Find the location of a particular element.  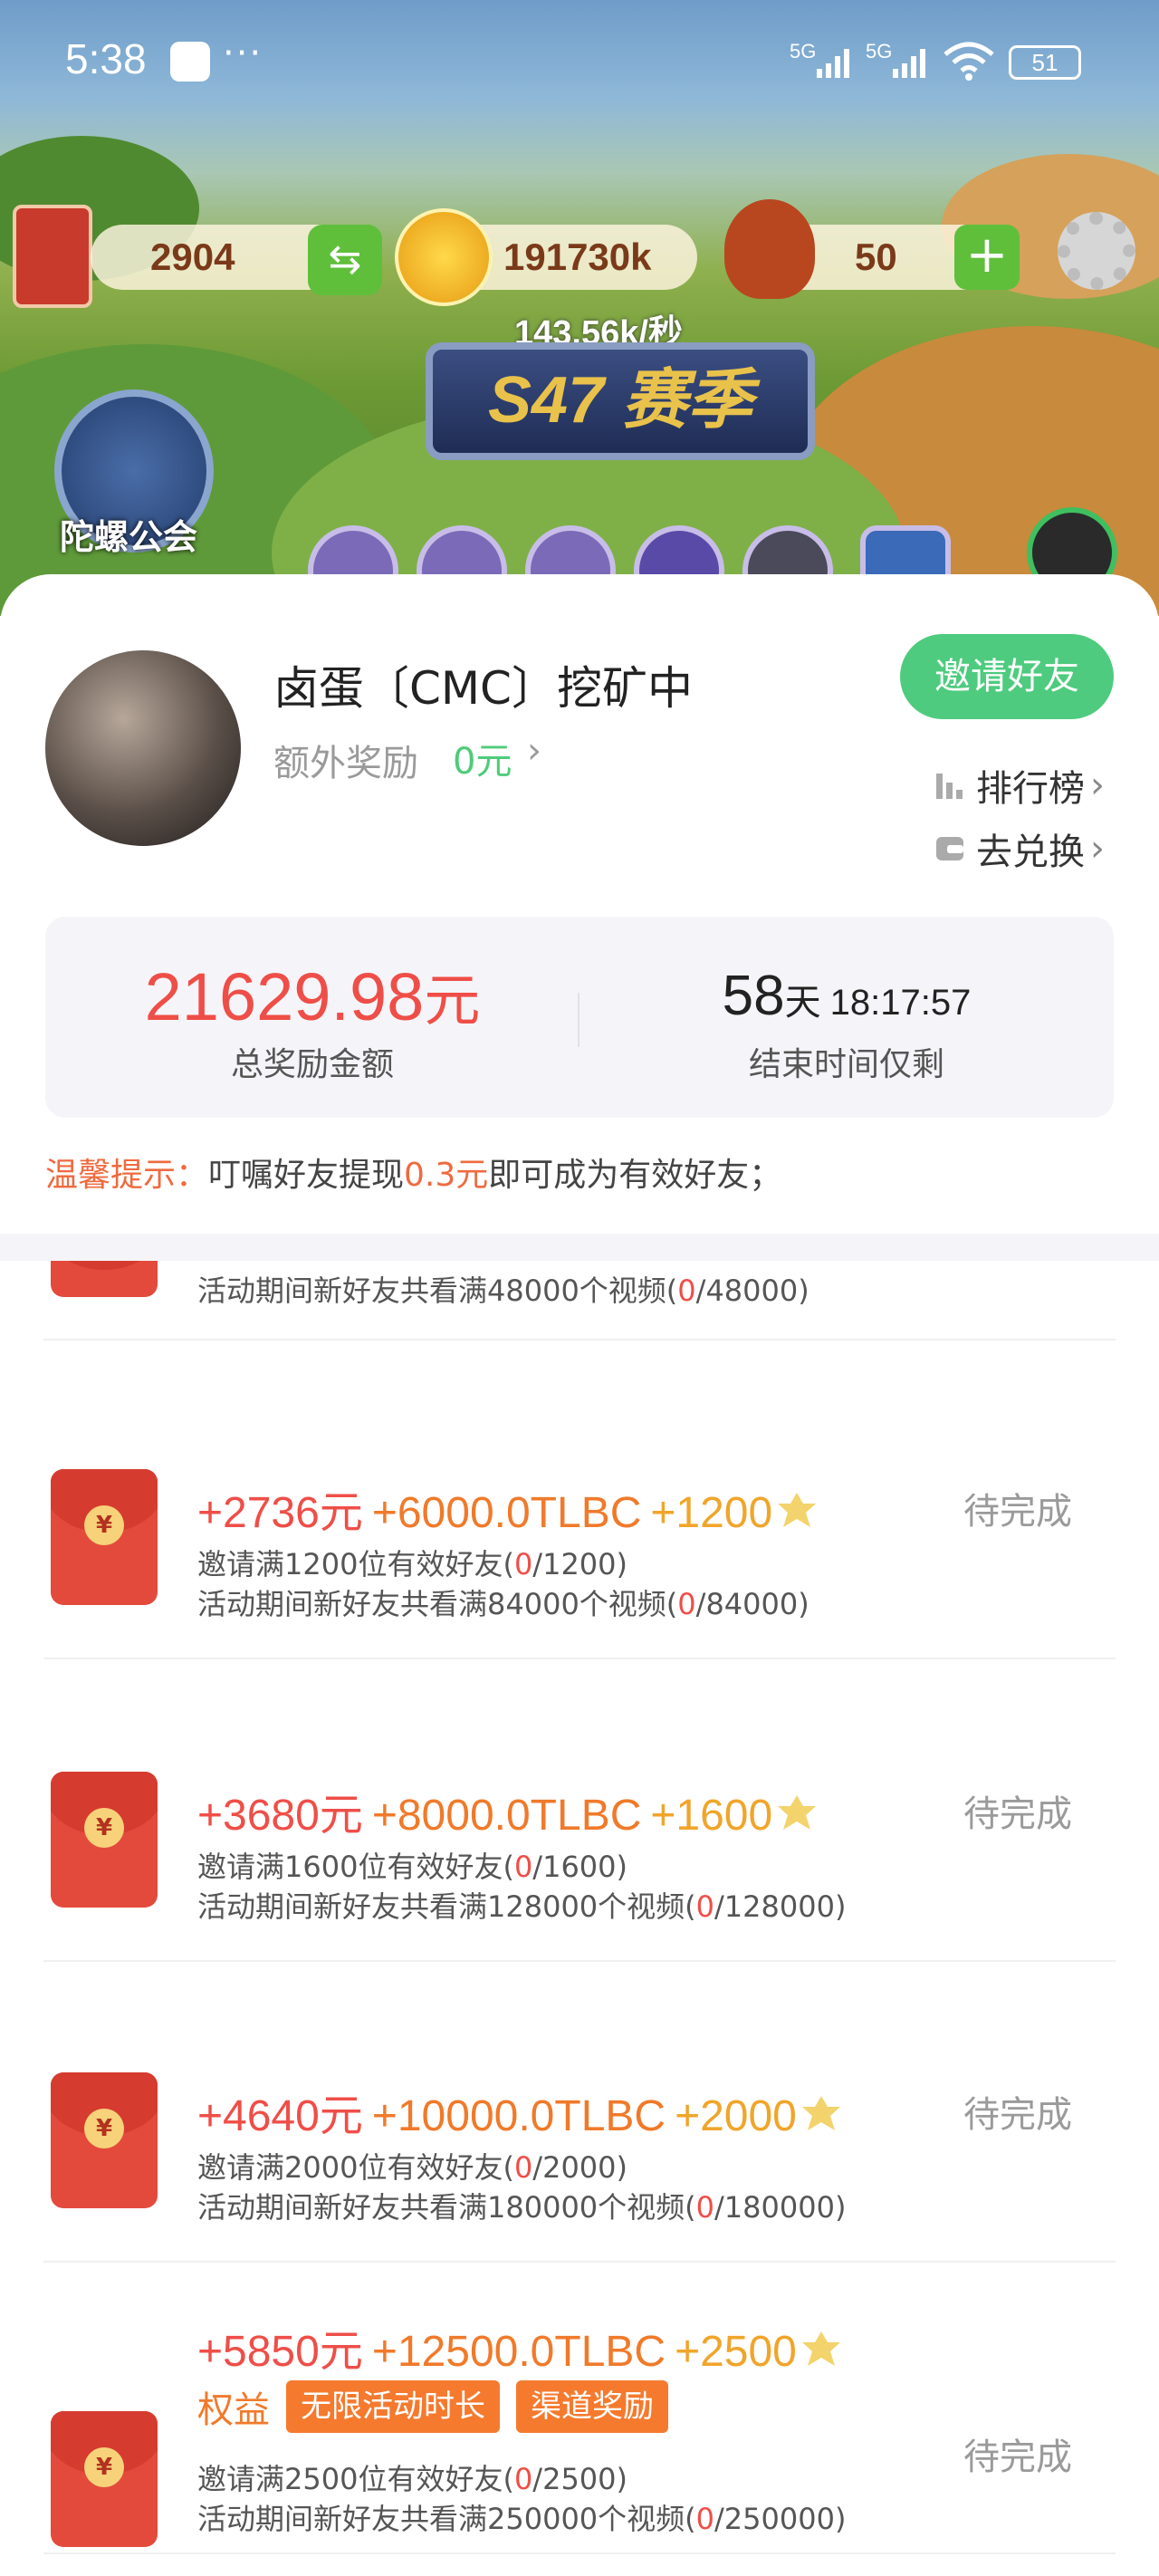

reward-tlbc: +12500.0TLBC is located at coordinates (518, 2352).